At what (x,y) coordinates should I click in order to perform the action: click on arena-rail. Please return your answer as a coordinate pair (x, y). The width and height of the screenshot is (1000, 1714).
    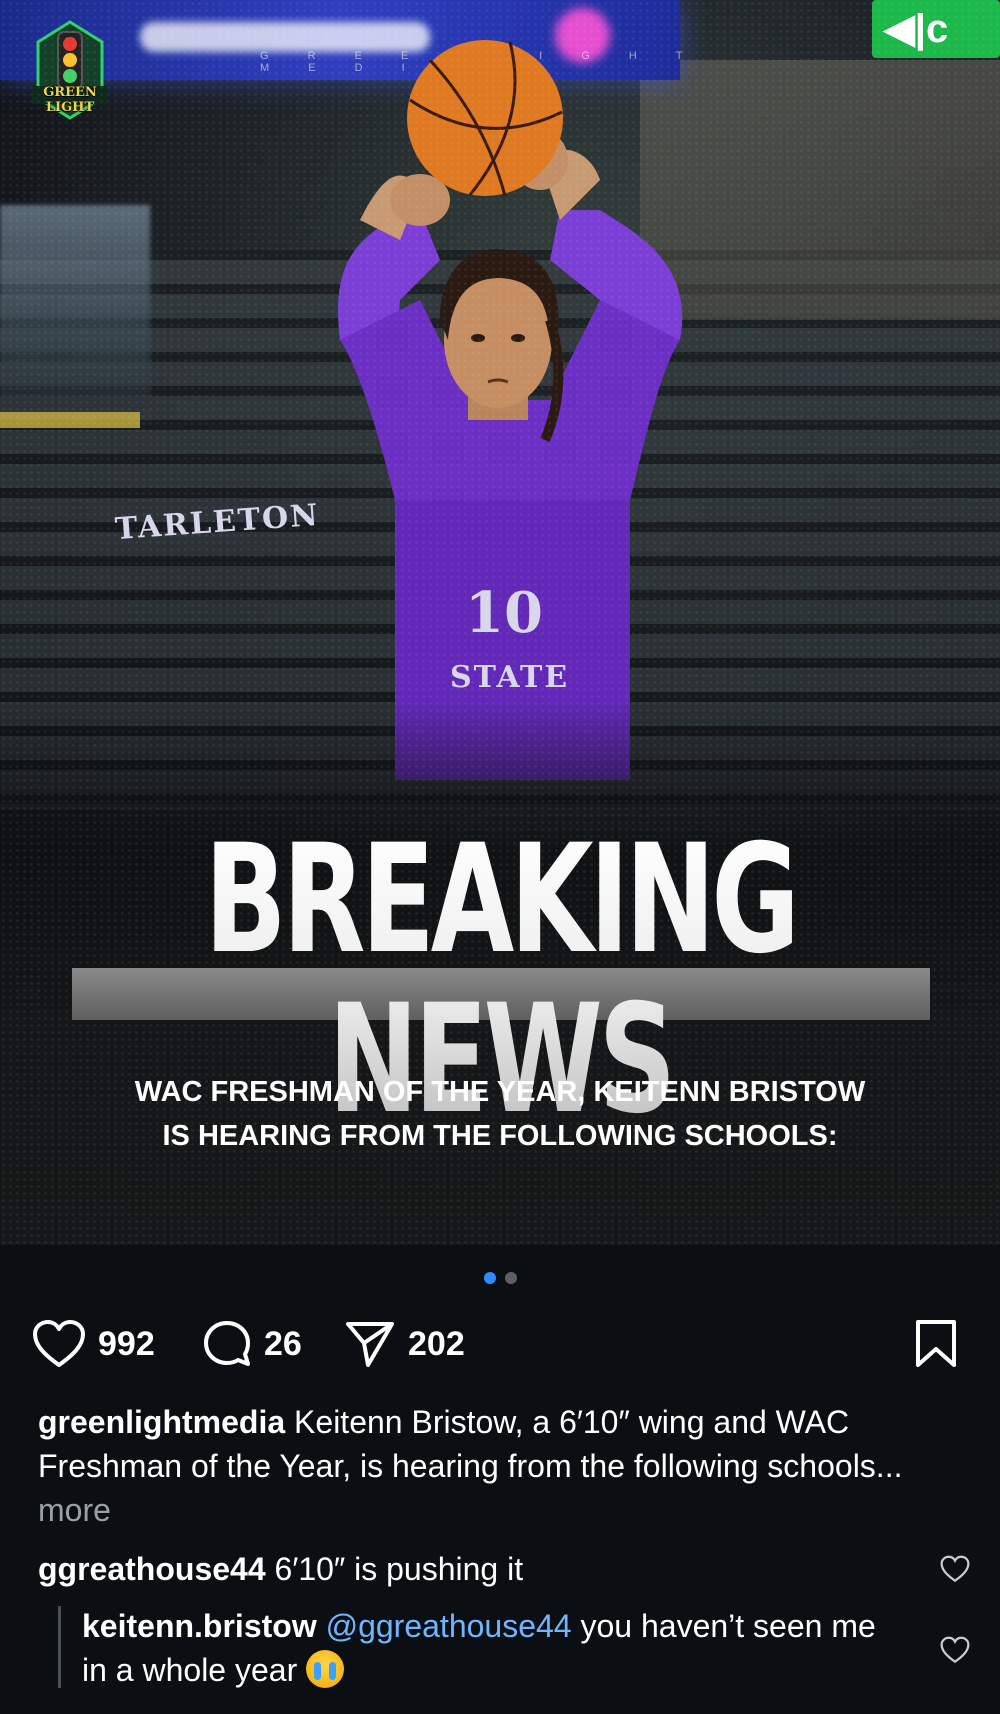
    Looking at the image, I should click on (70, 420).